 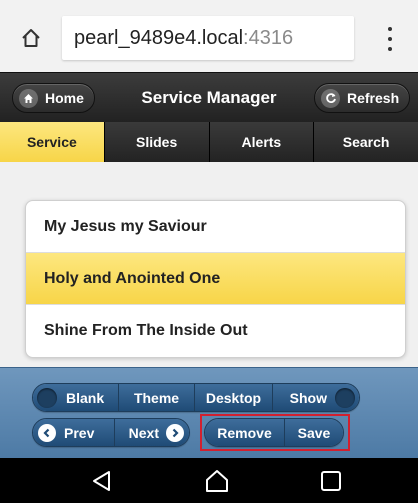 I want to click on selection-highlight, so click(x=275, y=432).